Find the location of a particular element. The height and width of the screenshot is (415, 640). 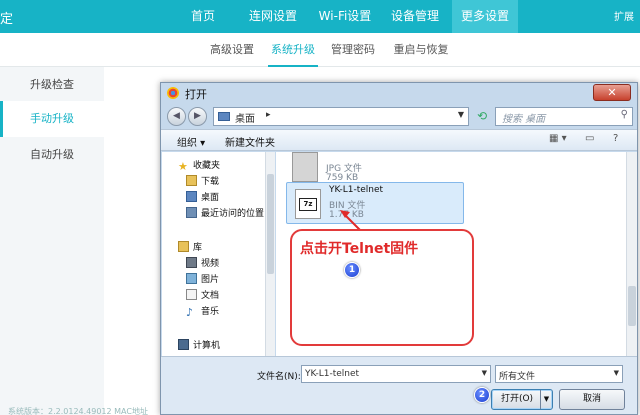

callout-text: 点击开Telnet固件 is located at coordinates (359, 249).